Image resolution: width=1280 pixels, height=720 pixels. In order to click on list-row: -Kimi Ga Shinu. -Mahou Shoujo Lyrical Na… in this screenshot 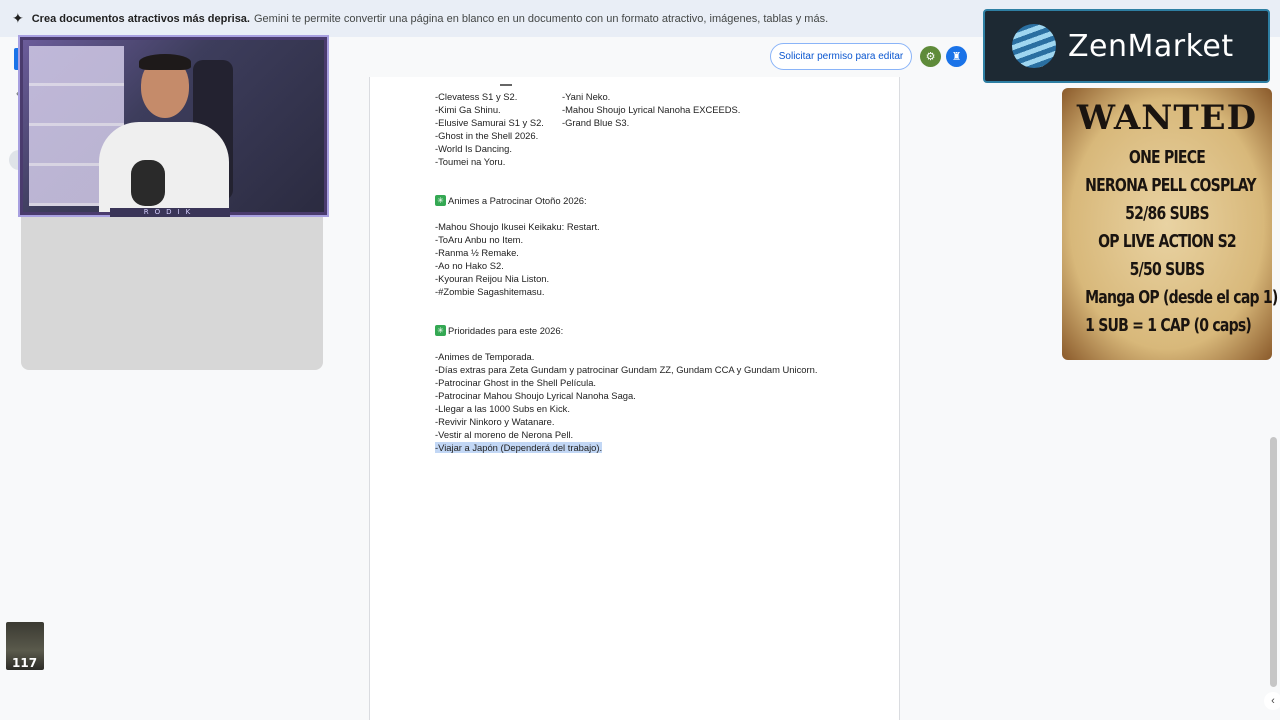, I will do `click(655, 109)`.